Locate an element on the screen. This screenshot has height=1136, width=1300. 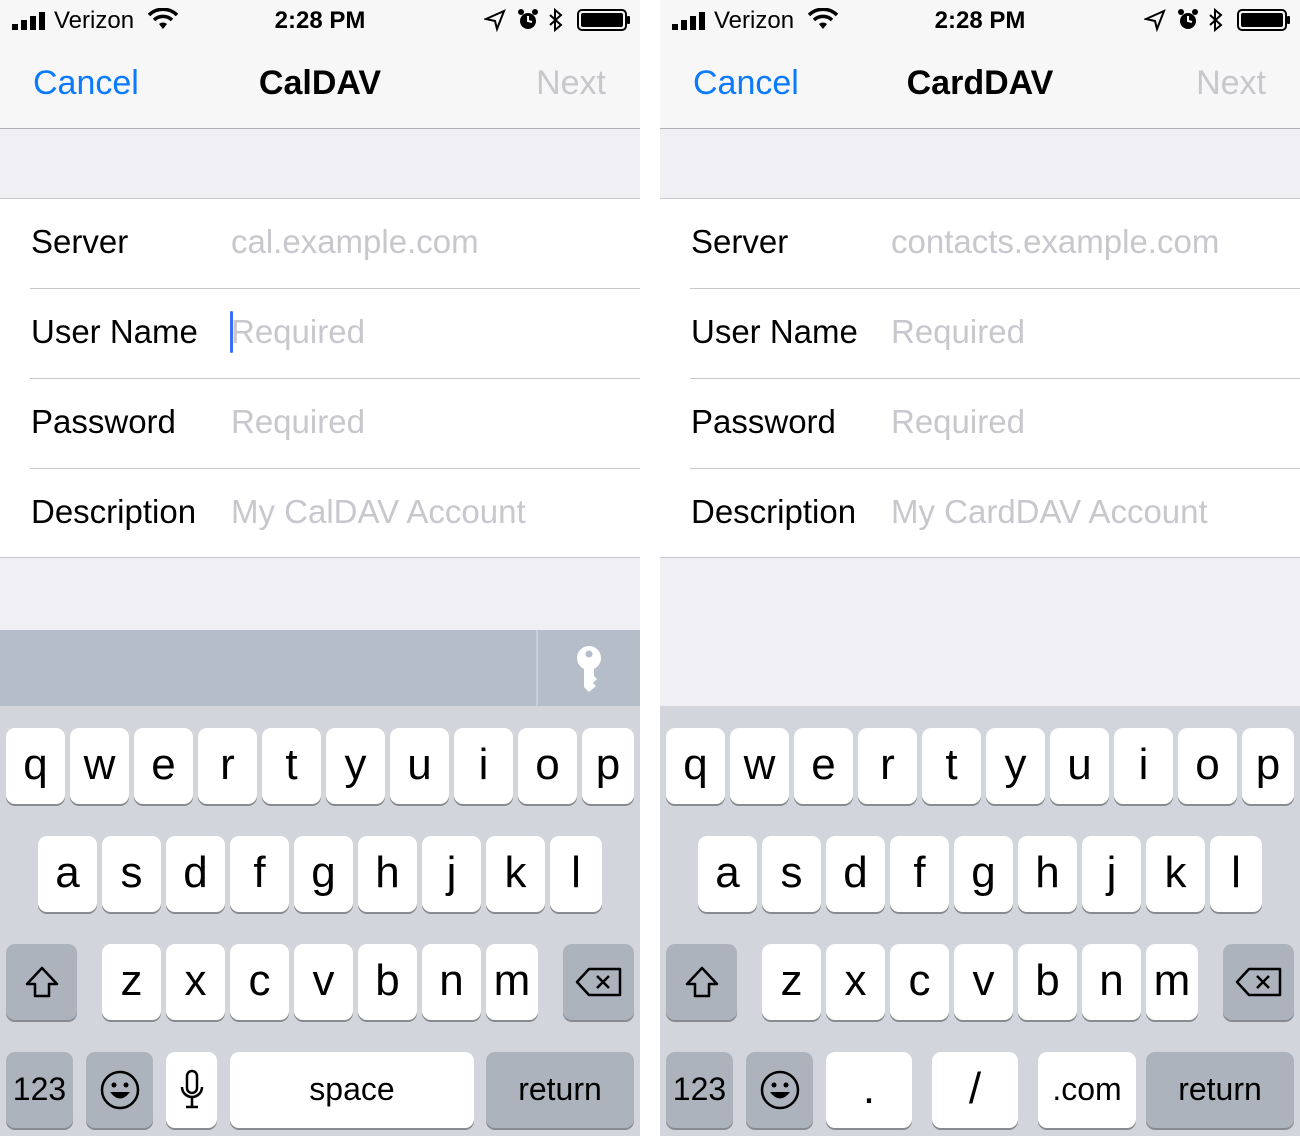
server-input: contacts.example.com is located at coordinates (1055, 242).